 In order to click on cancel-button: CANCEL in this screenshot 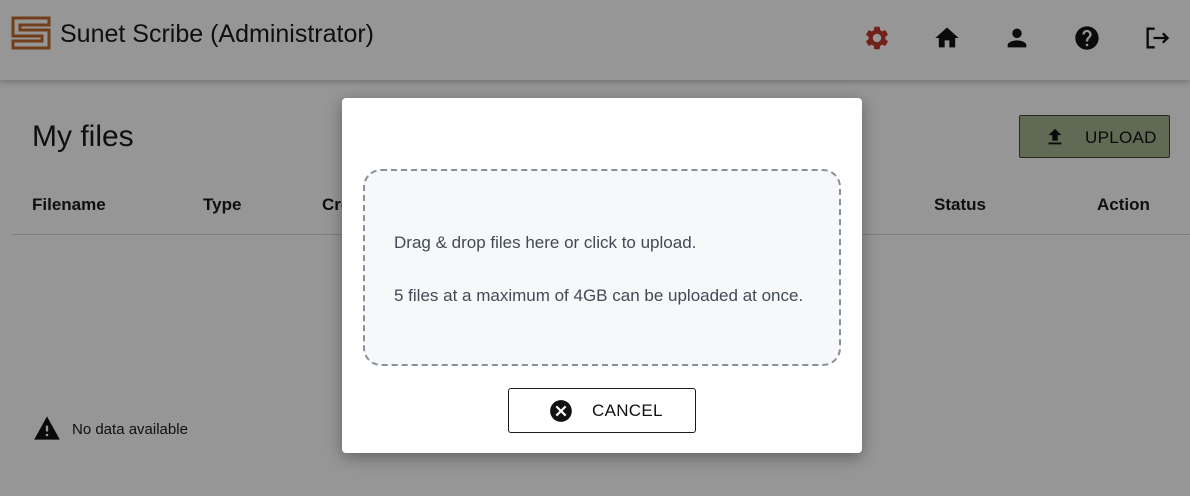, I will do `click(602, 410)`.